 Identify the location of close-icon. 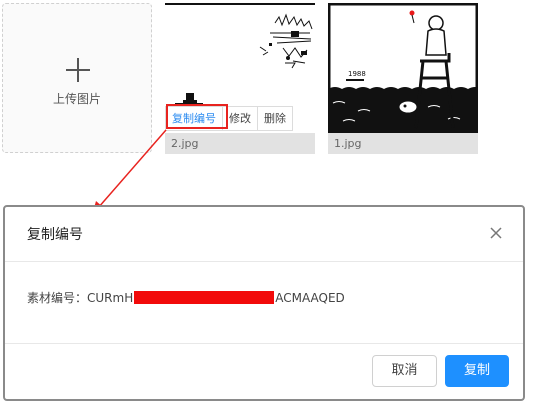
(496, 233).